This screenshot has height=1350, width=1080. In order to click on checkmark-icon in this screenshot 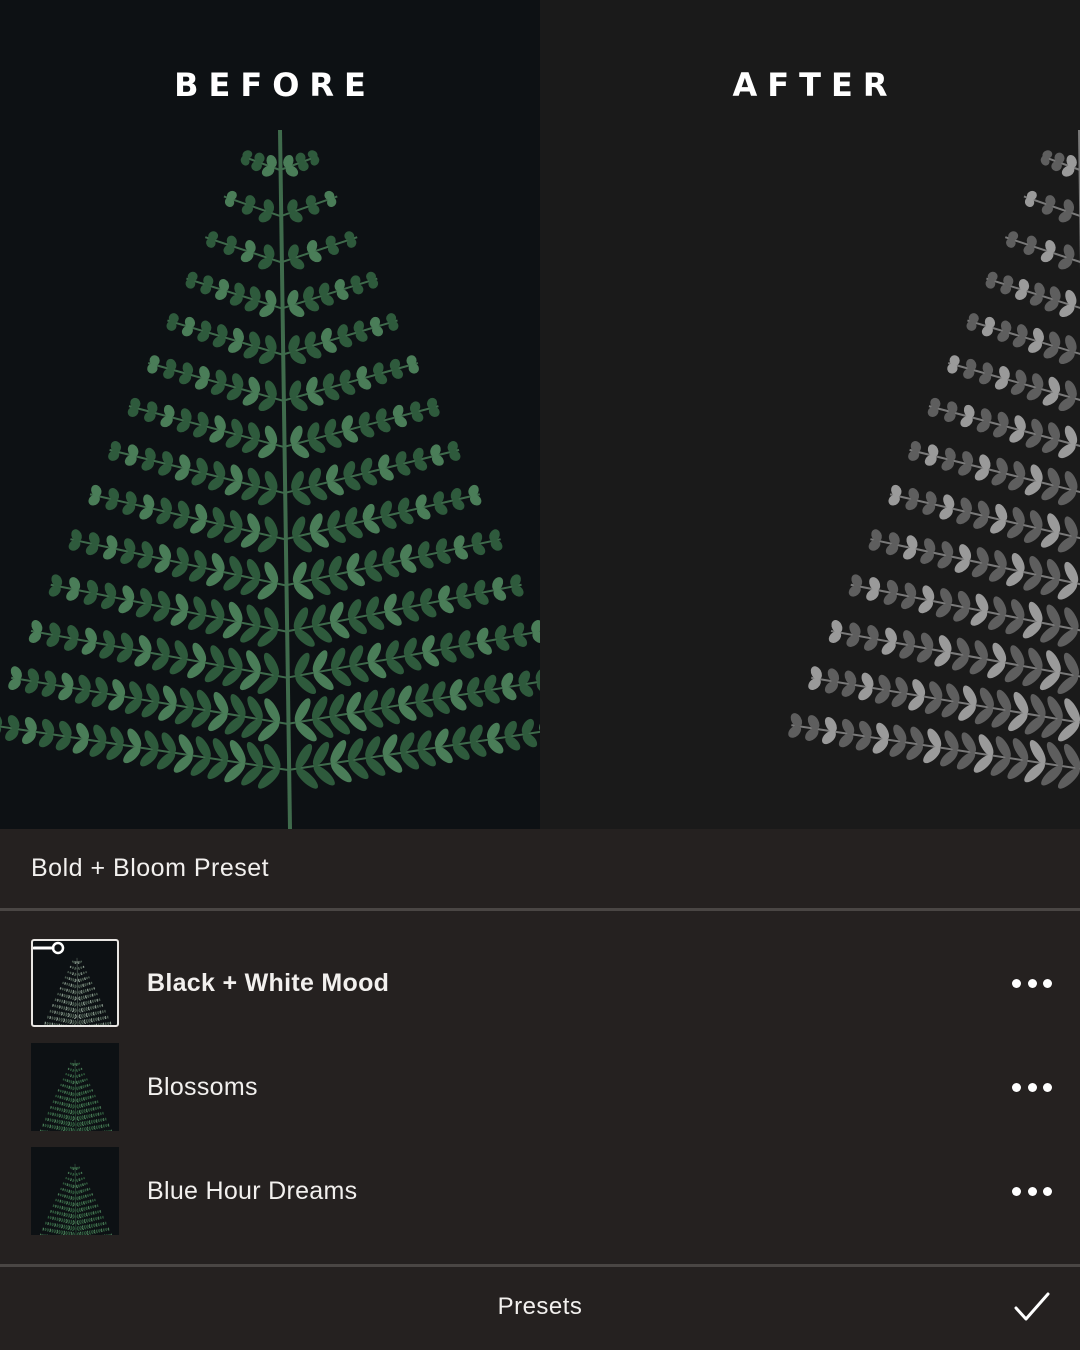, I will do `click(1032, 1307)`.